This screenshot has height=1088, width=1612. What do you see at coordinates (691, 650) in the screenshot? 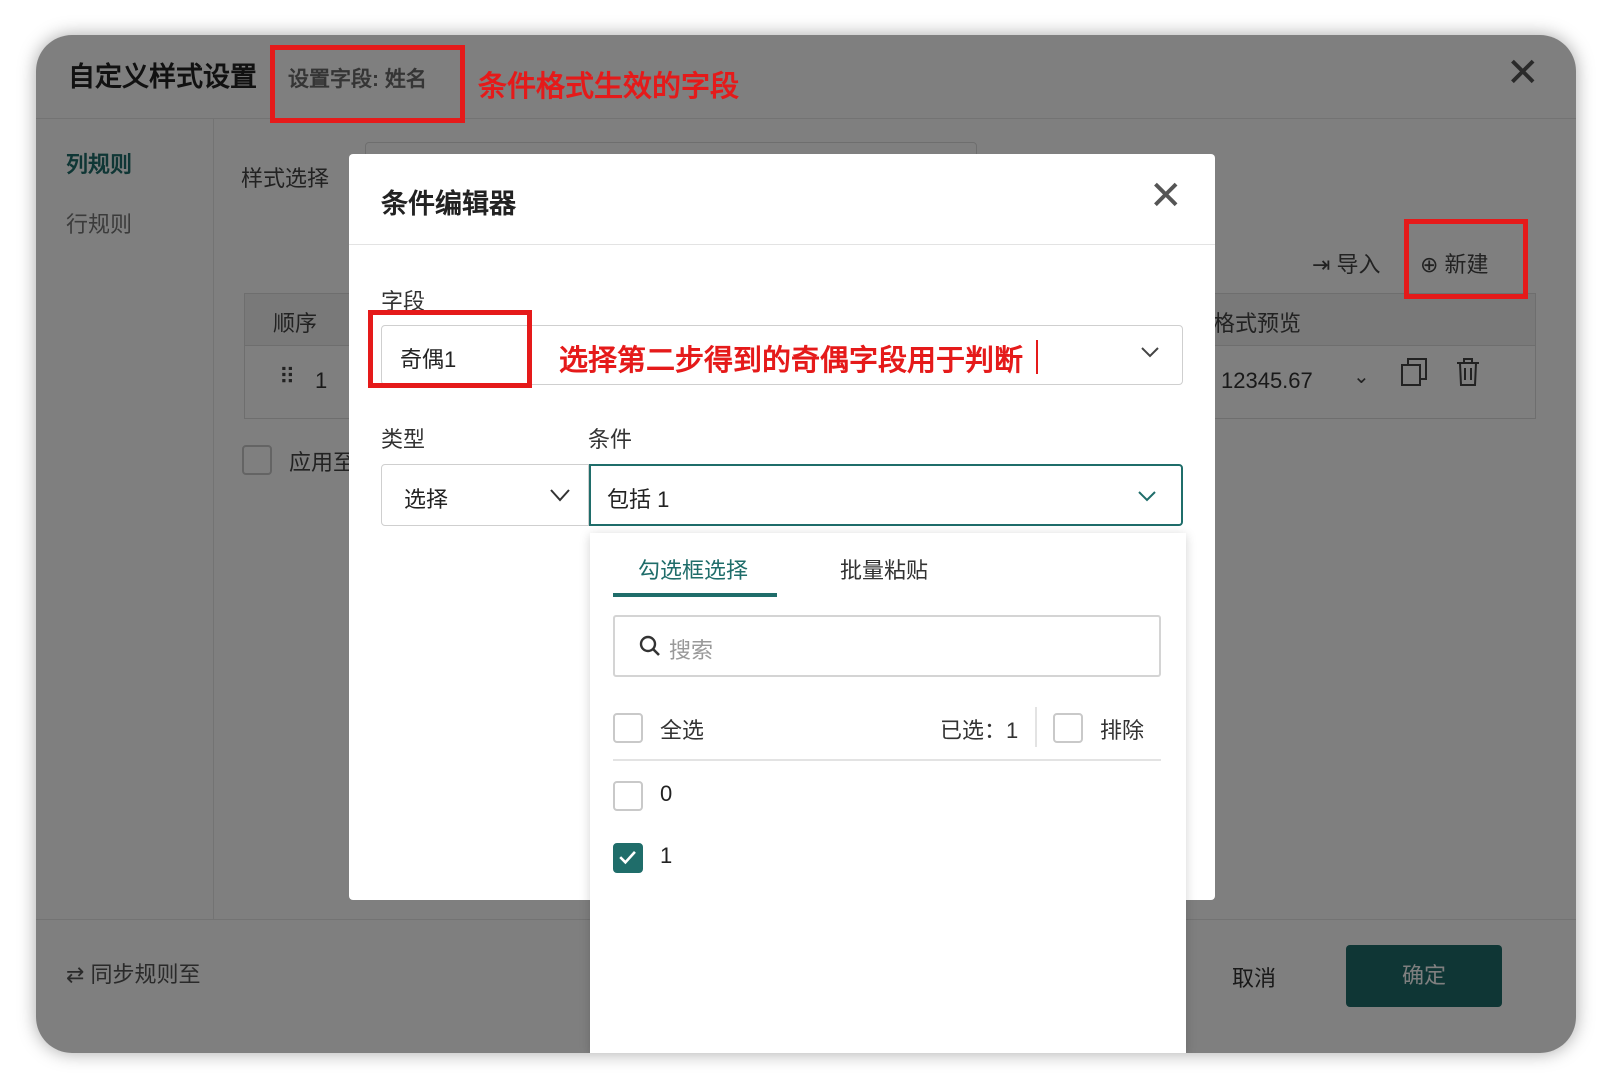
I see `search-placeholder: 搜索` at bounding box center [691, 650].